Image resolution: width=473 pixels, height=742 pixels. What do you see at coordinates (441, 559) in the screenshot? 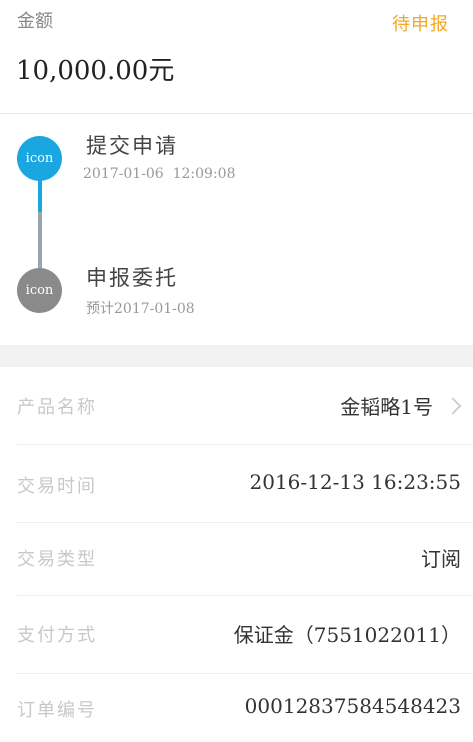
I see `detail-value: 订阅` at bounding box center [441, 559].